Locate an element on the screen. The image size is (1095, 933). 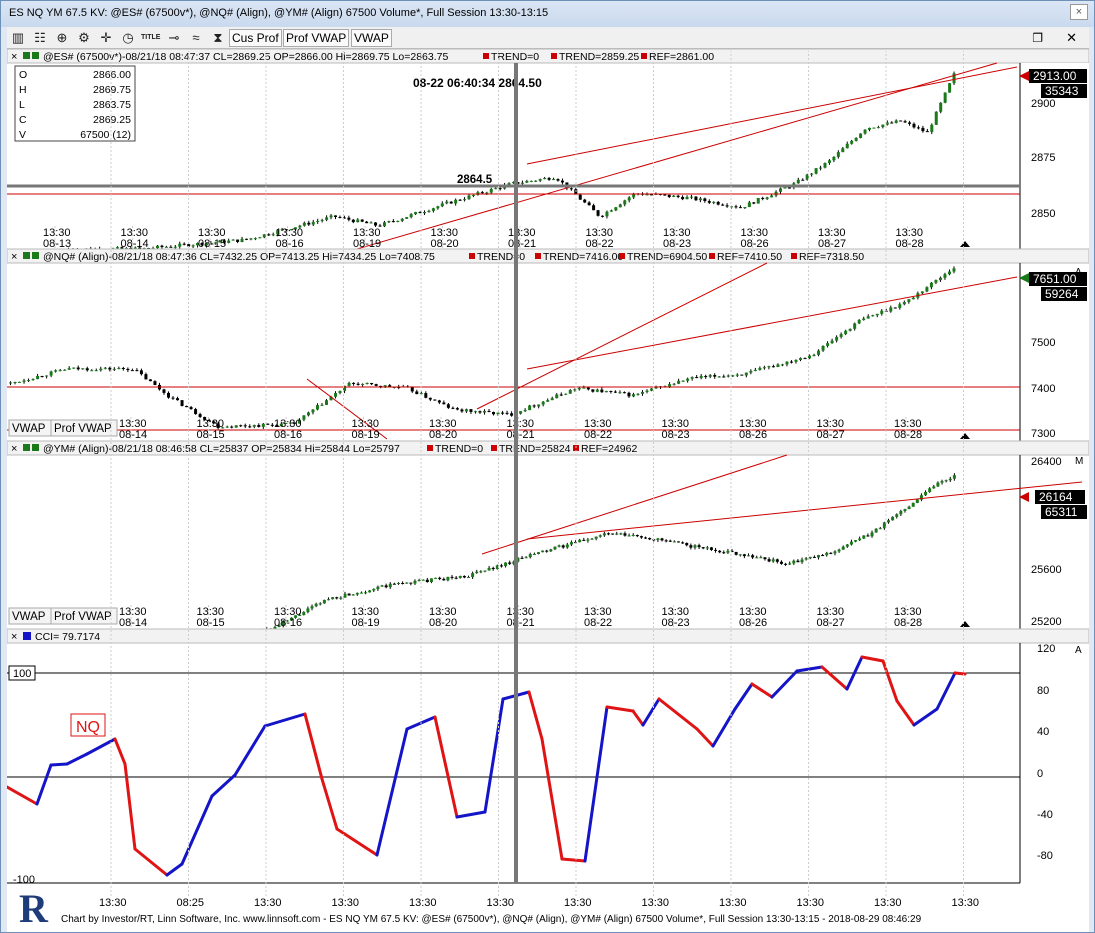
date-label: 08-16 is located at coordinates (288, 435).